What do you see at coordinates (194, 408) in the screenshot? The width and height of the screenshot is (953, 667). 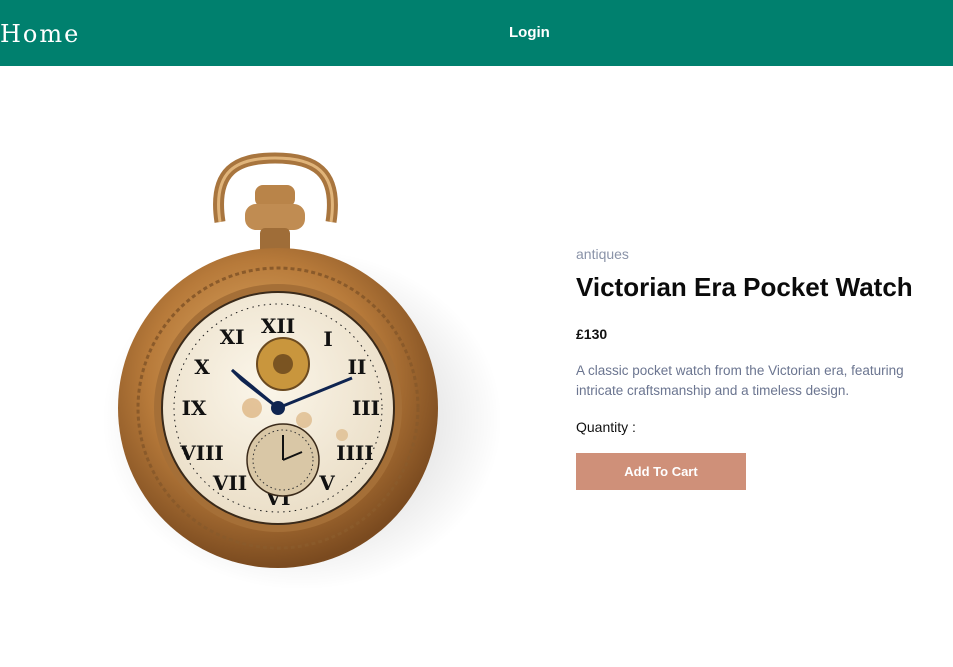 I see `svg-text: IX` at bounding box center [194, 408].